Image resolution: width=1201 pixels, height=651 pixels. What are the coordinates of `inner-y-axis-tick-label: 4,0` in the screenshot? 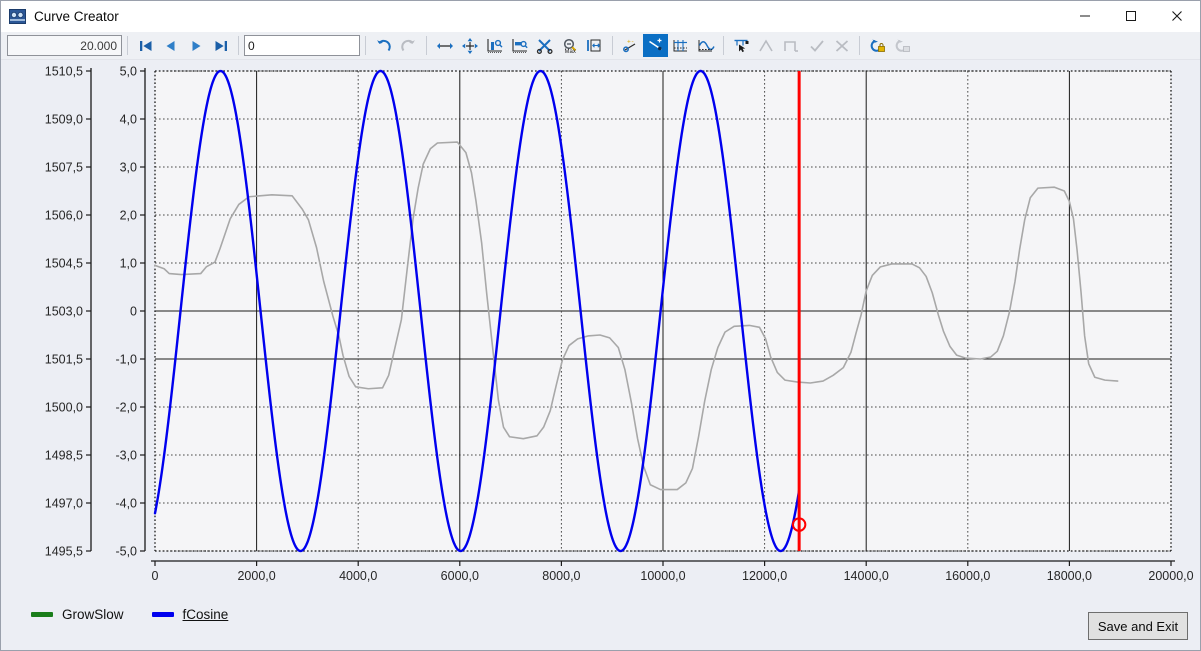 It's located at (128, 120).